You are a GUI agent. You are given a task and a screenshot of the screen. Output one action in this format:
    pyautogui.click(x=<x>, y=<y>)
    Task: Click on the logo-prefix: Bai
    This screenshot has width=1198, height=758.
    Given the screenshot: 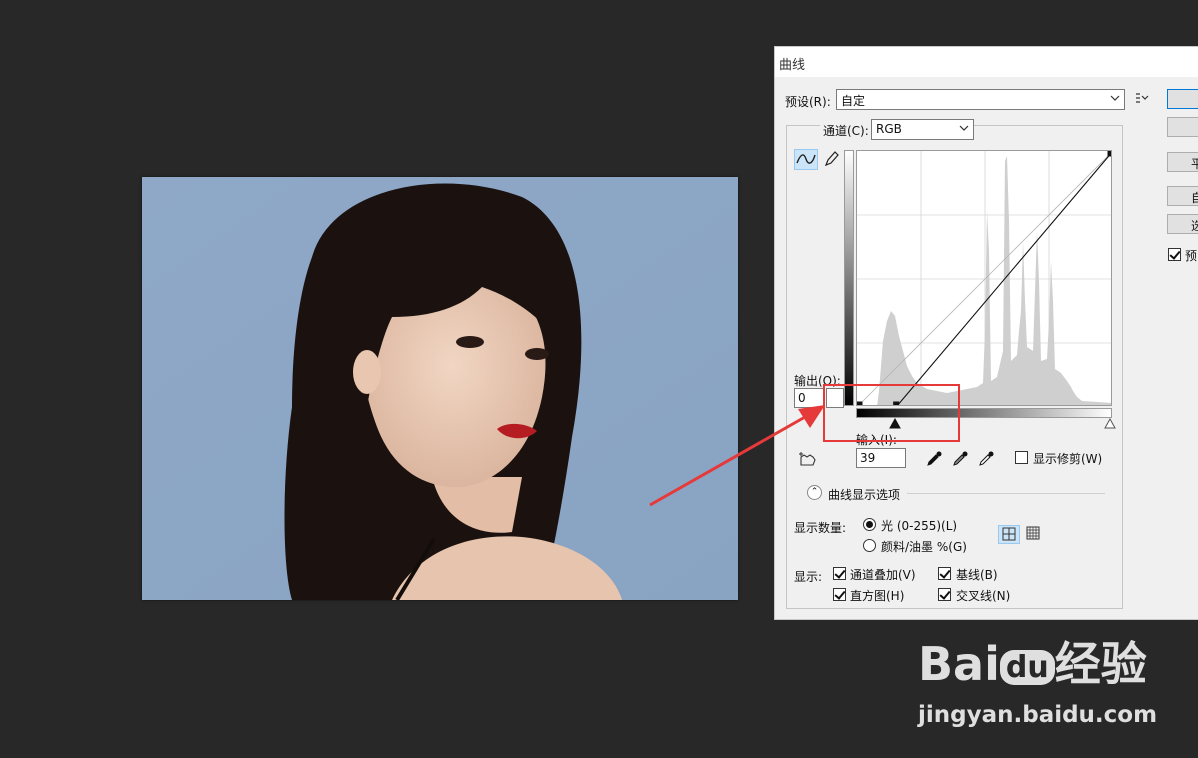 What is the action you would take?
    pyautogui.click(x=959, y=664)
    